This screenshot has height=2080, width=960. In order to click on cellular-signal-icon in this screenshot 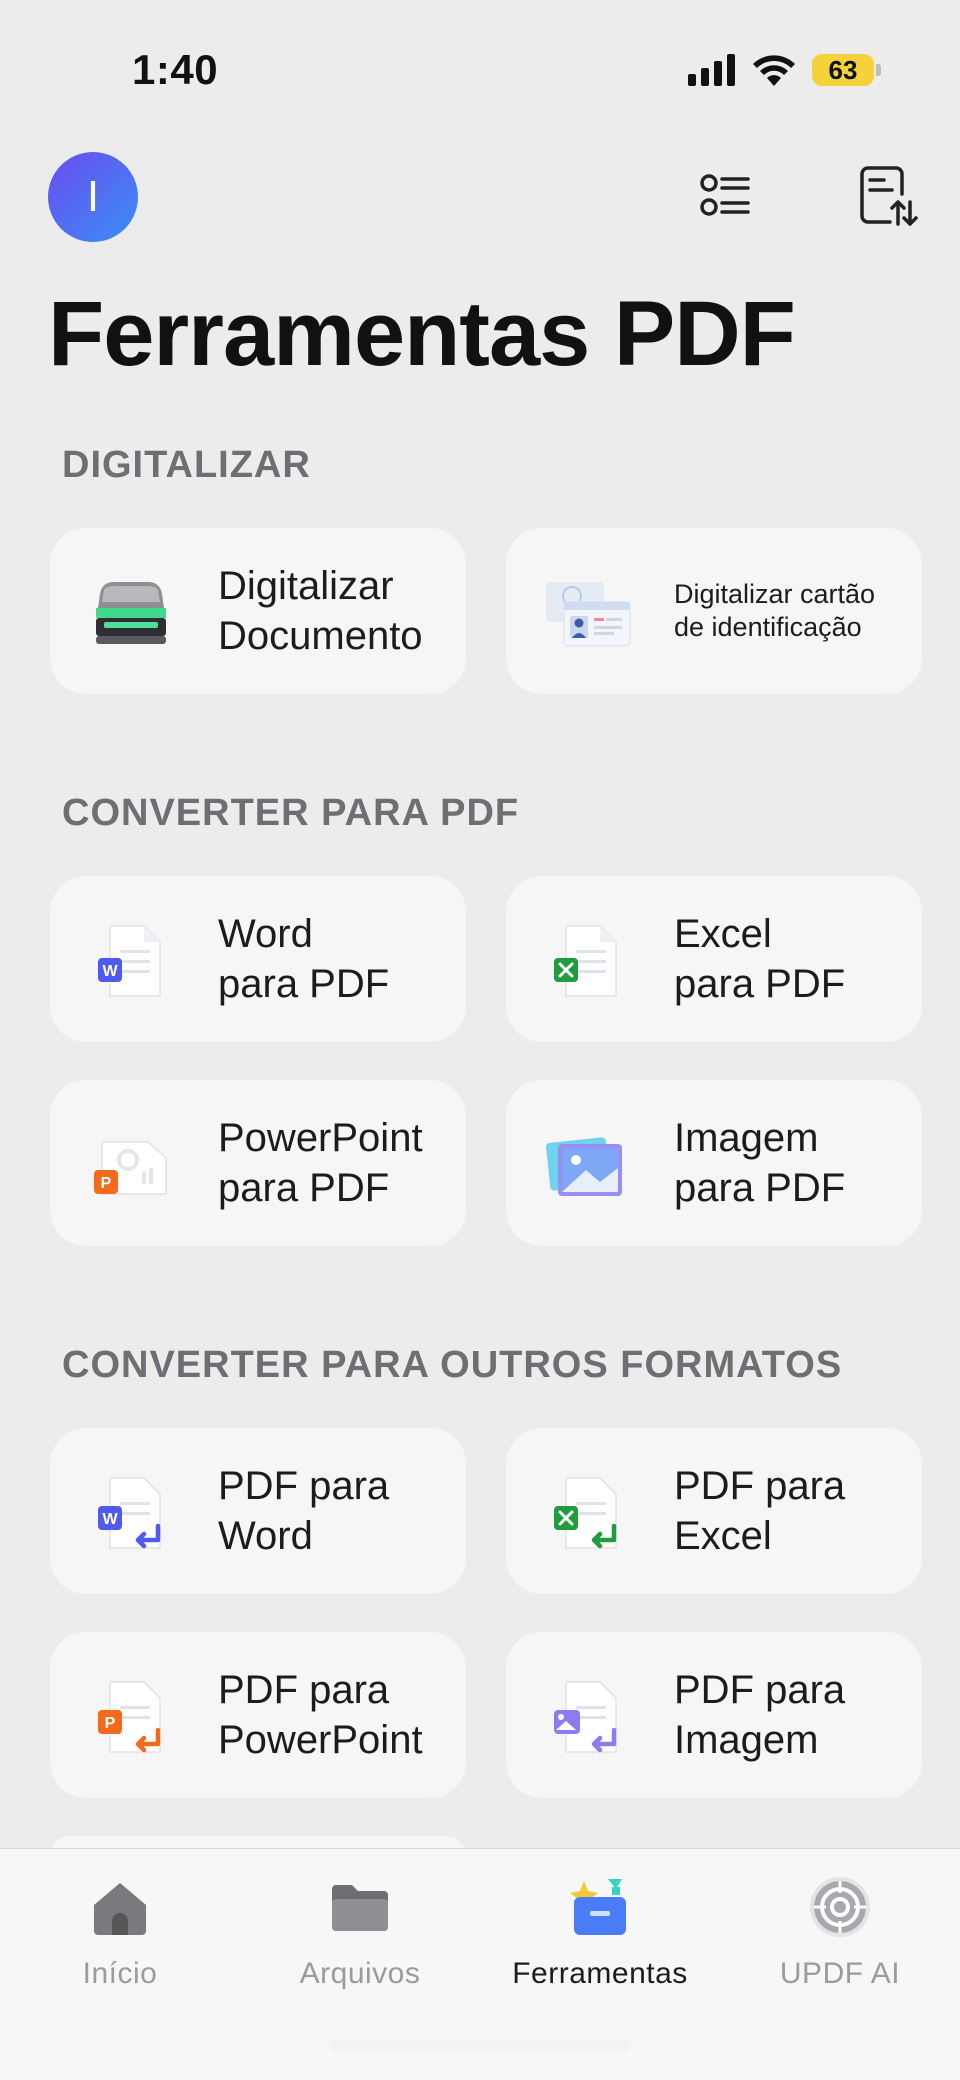, I will do `click(711, 70)`.